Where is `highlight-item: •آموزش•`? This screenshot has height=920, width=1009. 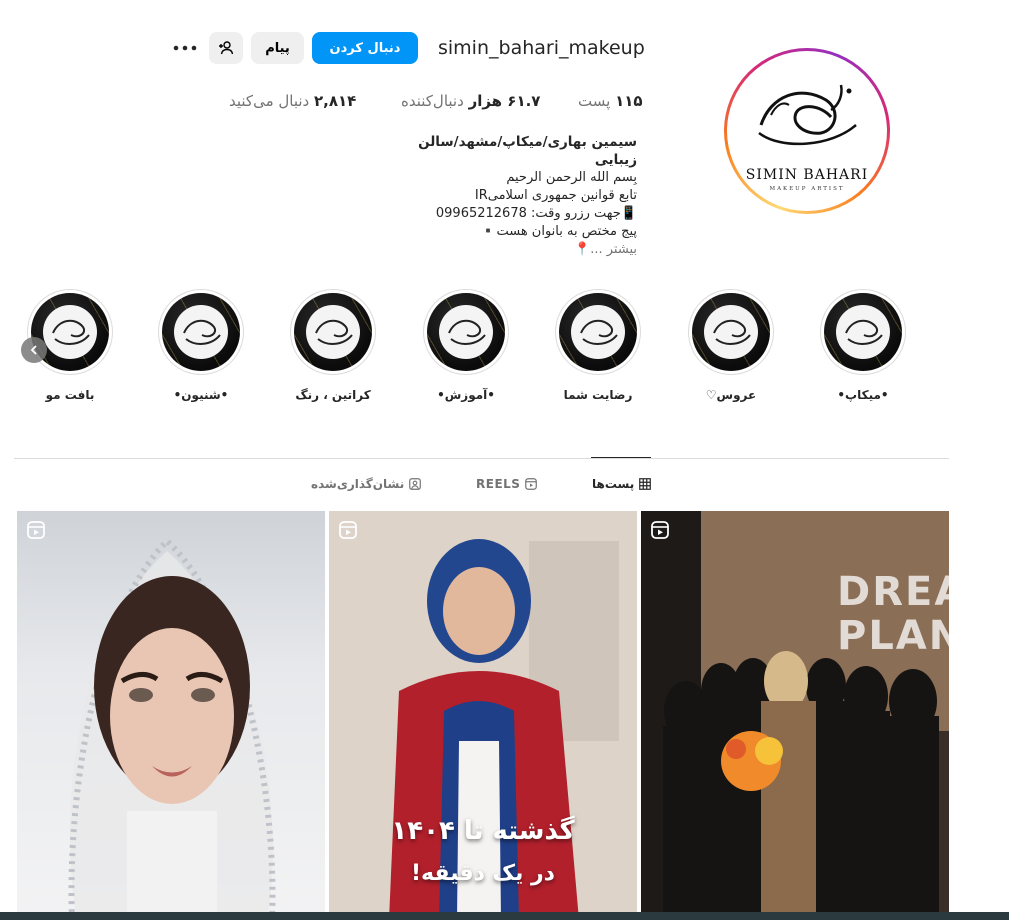
highlight-item: •آموزش• is located at coordinates (466, 345).